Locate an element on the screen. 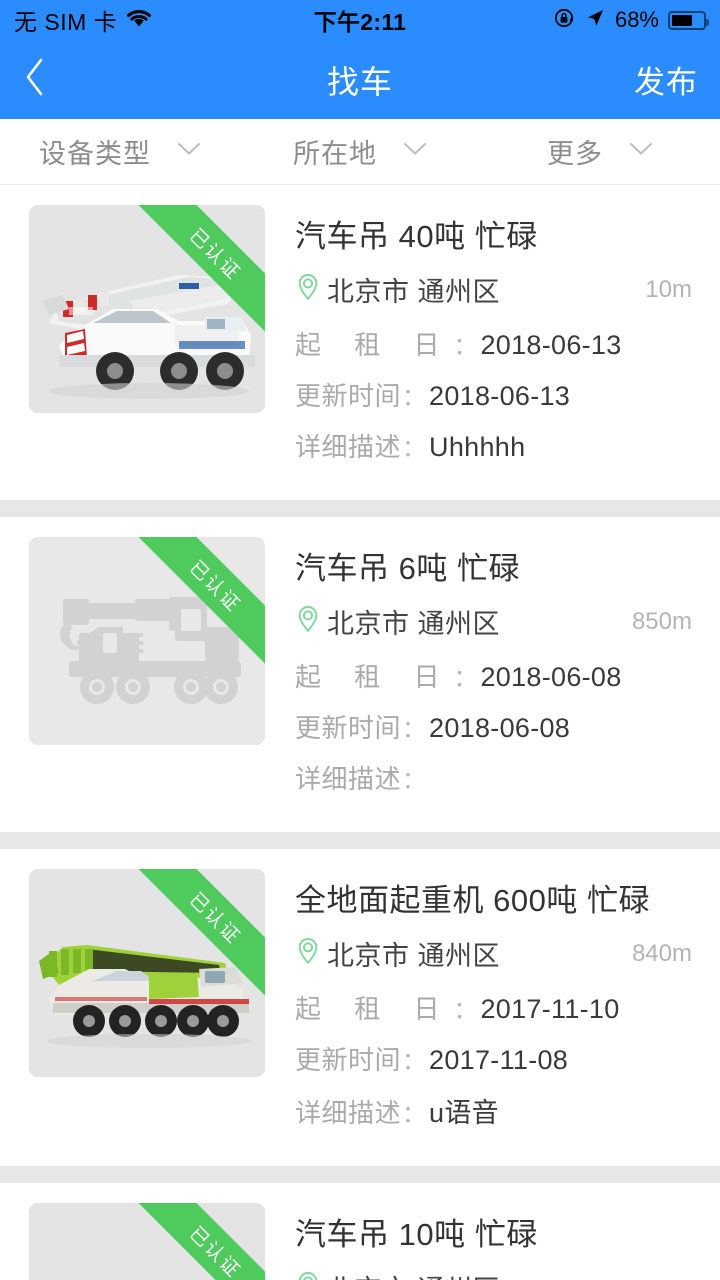  filter-more-label: 更多 is located at coordinates (575, 154).